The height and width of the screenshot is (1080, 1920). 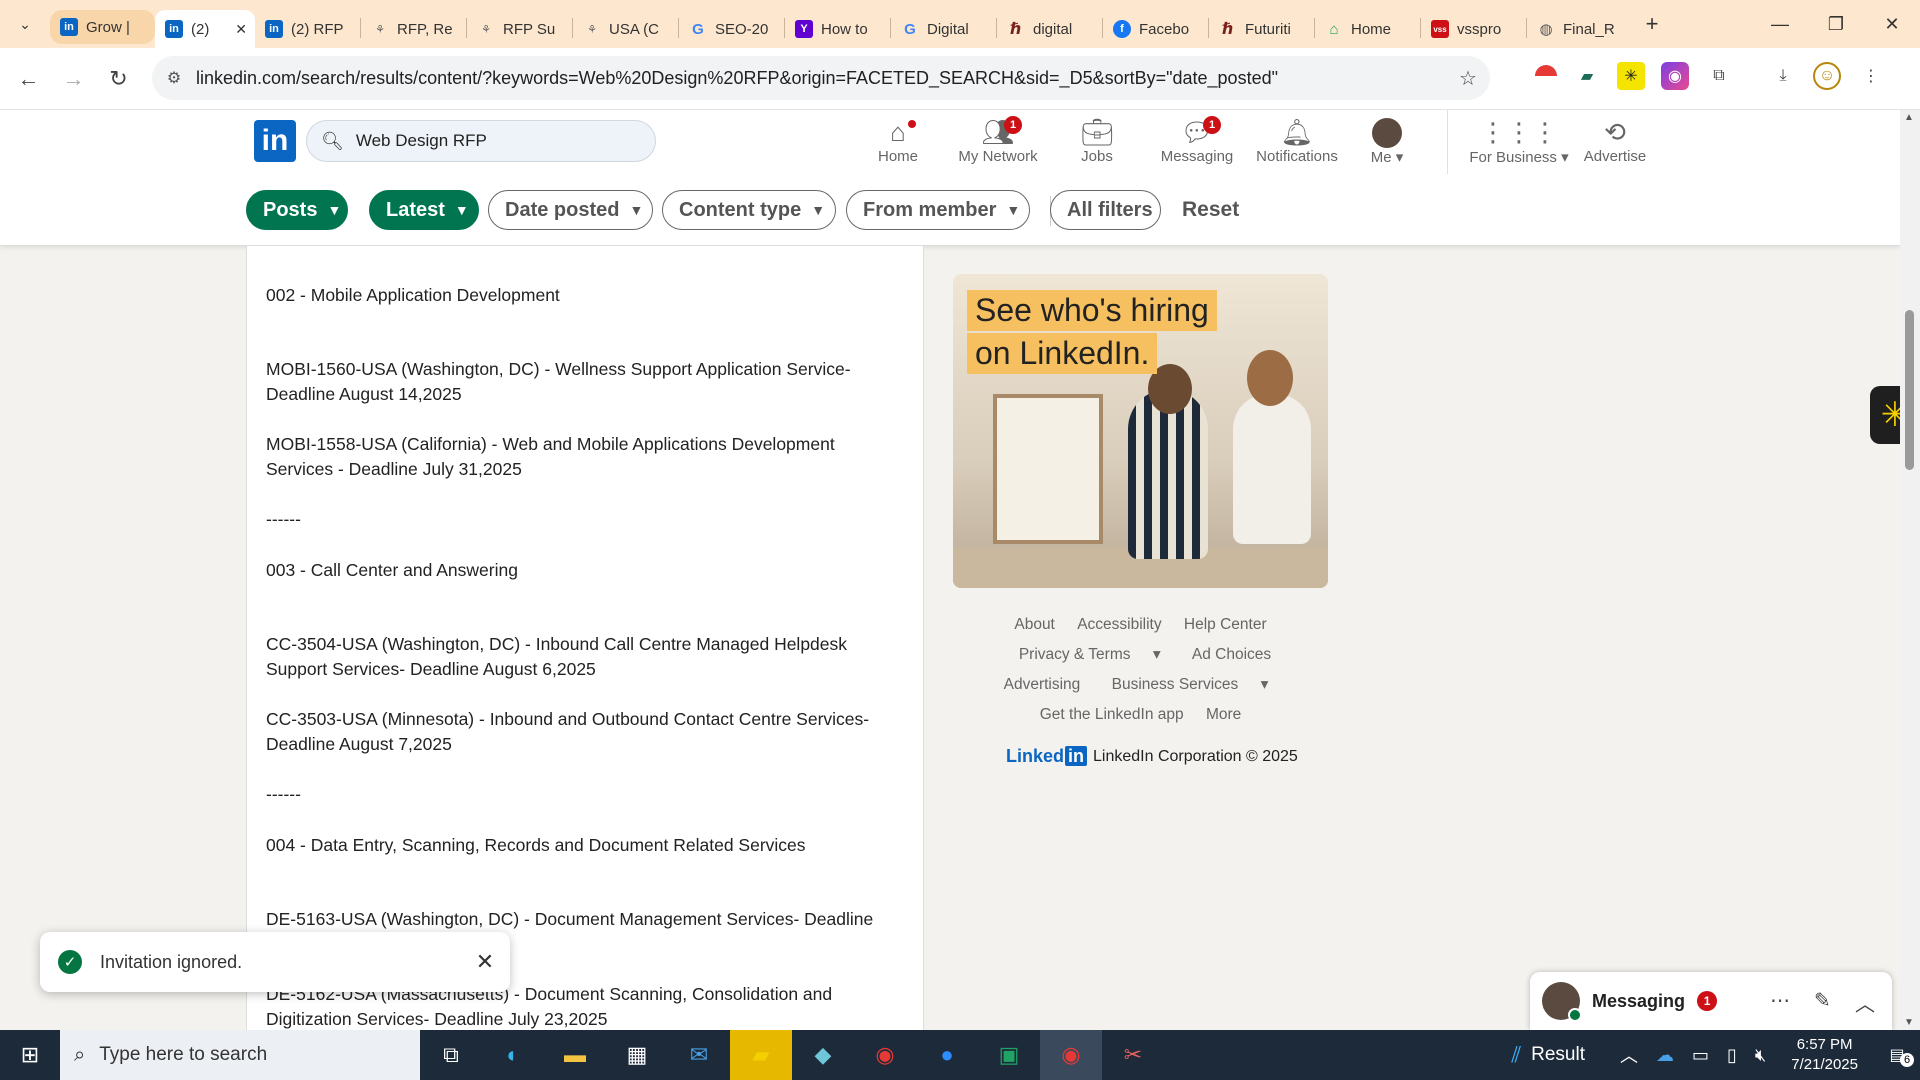 What do you see at coordinates (637, 1055) in the screenshot?
I see `store-icon: ▦` at bounding box center [637, 1055].